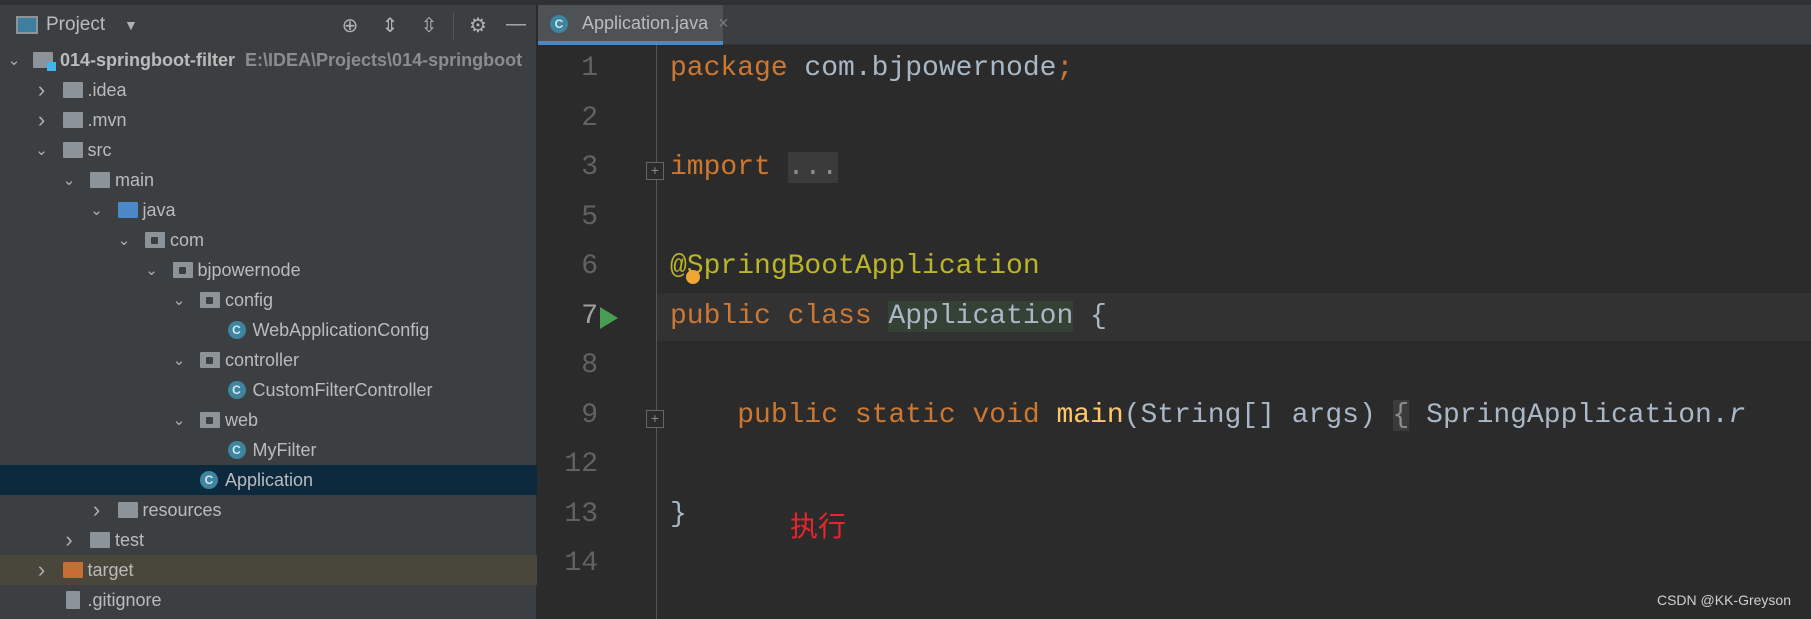 This screenshot has height=619, width=1811. Describe the element at coordinates (268, 210) in the screenshot. I see `tree-item: ⌄ java` at that location.